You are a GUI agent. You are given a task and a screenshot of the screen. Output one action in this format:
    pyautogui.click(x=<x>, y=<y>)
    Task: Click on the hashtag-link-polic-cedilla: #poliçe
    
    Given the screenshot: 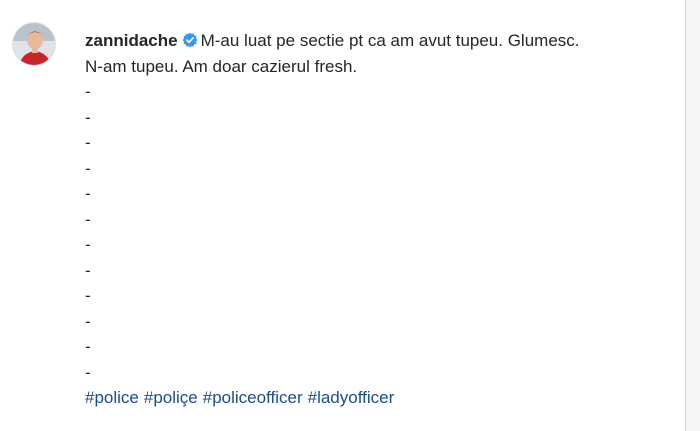 What is the action you would take?
    pyautogui.click(x=171, y=397)
    